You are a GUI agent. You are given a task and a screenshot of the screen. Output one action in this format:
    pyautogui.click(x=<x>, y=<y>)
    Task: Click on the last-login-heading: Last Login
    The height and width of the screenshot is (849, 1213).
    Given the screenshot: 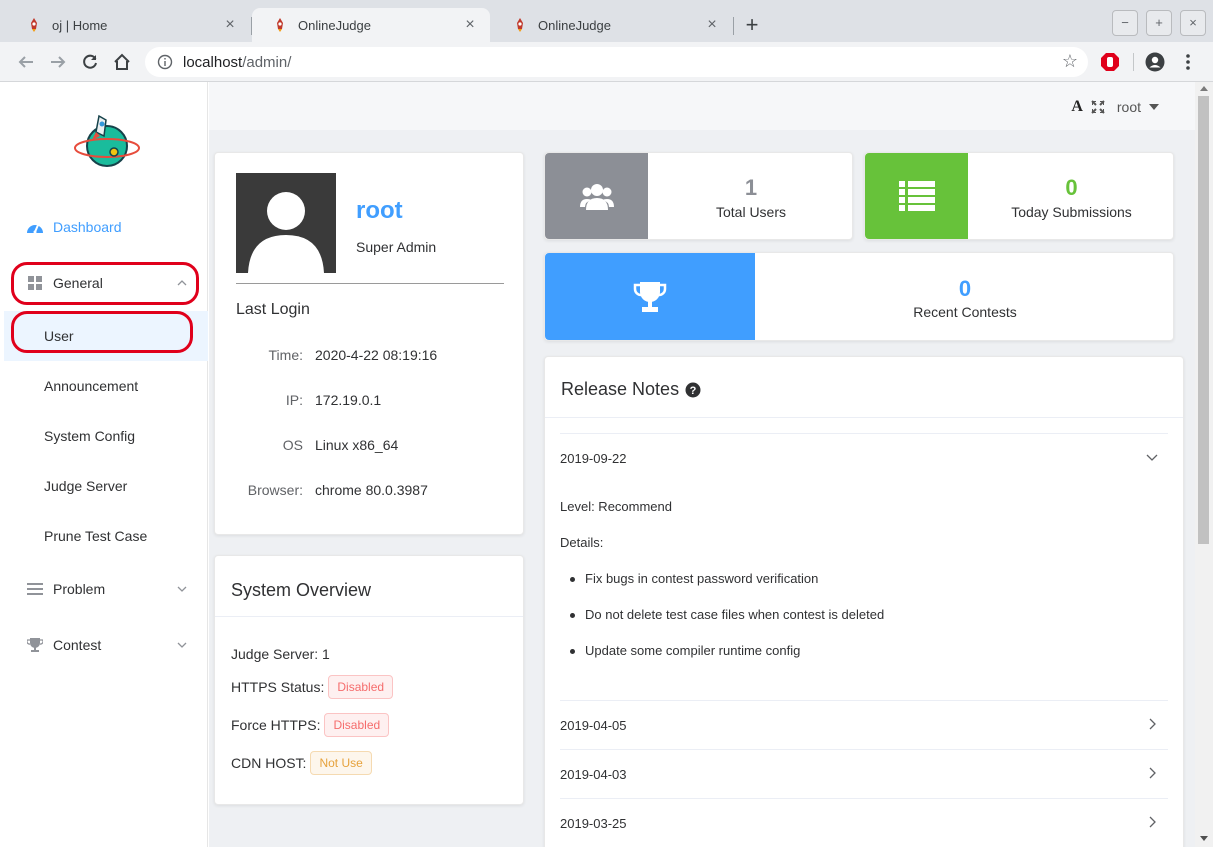 What is the action you would take?
    pyautogui.click(x=273, y=309)
    